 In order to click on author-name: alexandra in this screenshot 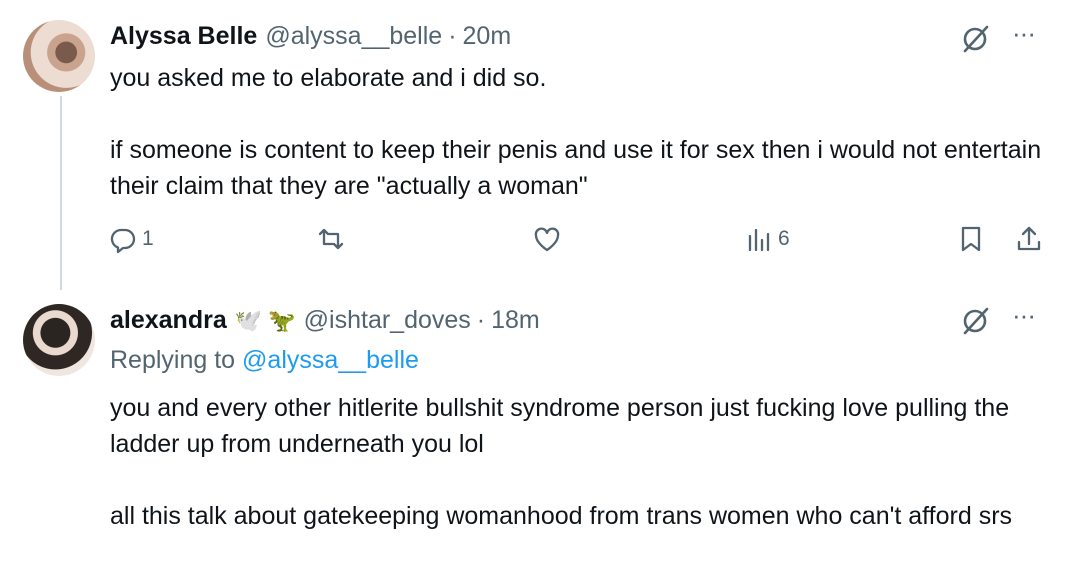, I will do `click(168, 320)`.